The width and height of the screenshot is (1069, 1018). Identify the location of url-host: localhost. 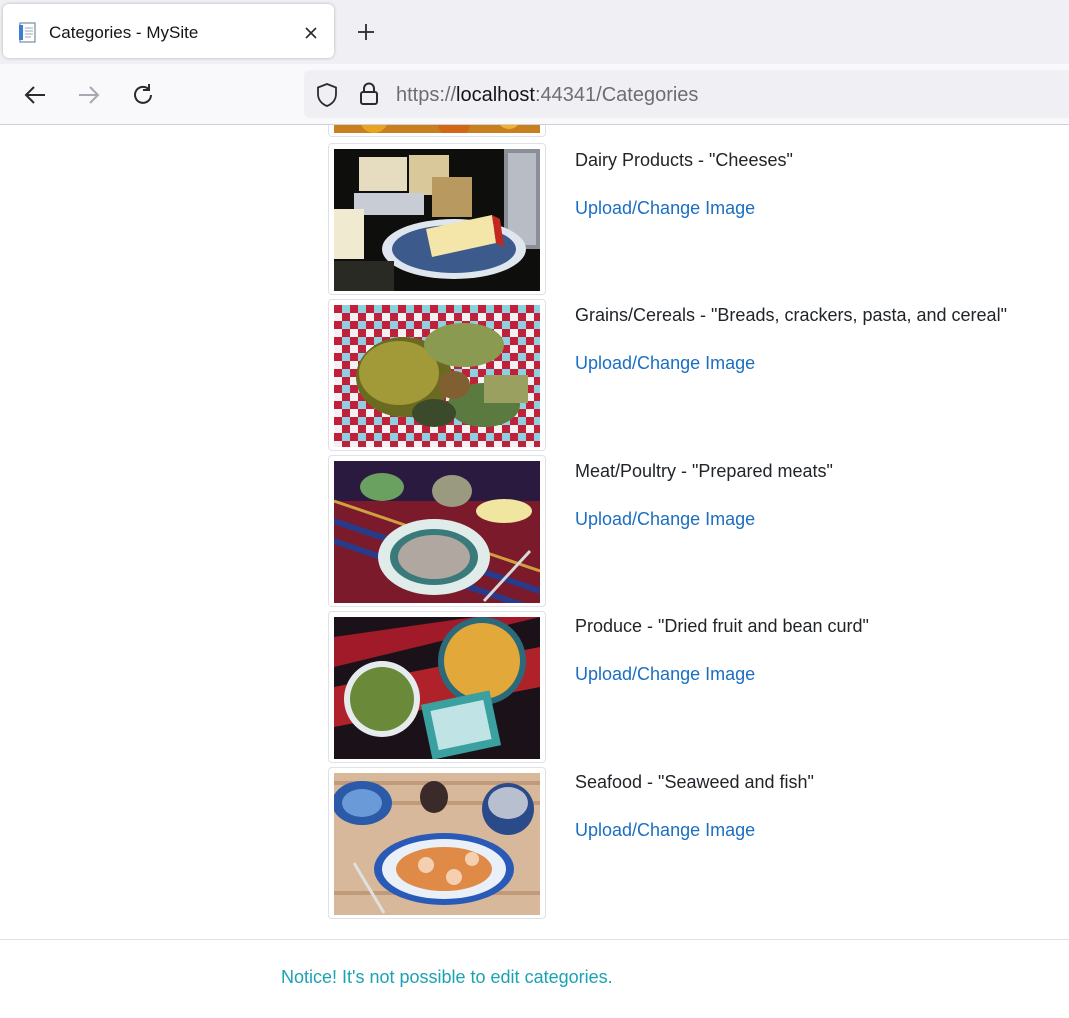
(495, 95).